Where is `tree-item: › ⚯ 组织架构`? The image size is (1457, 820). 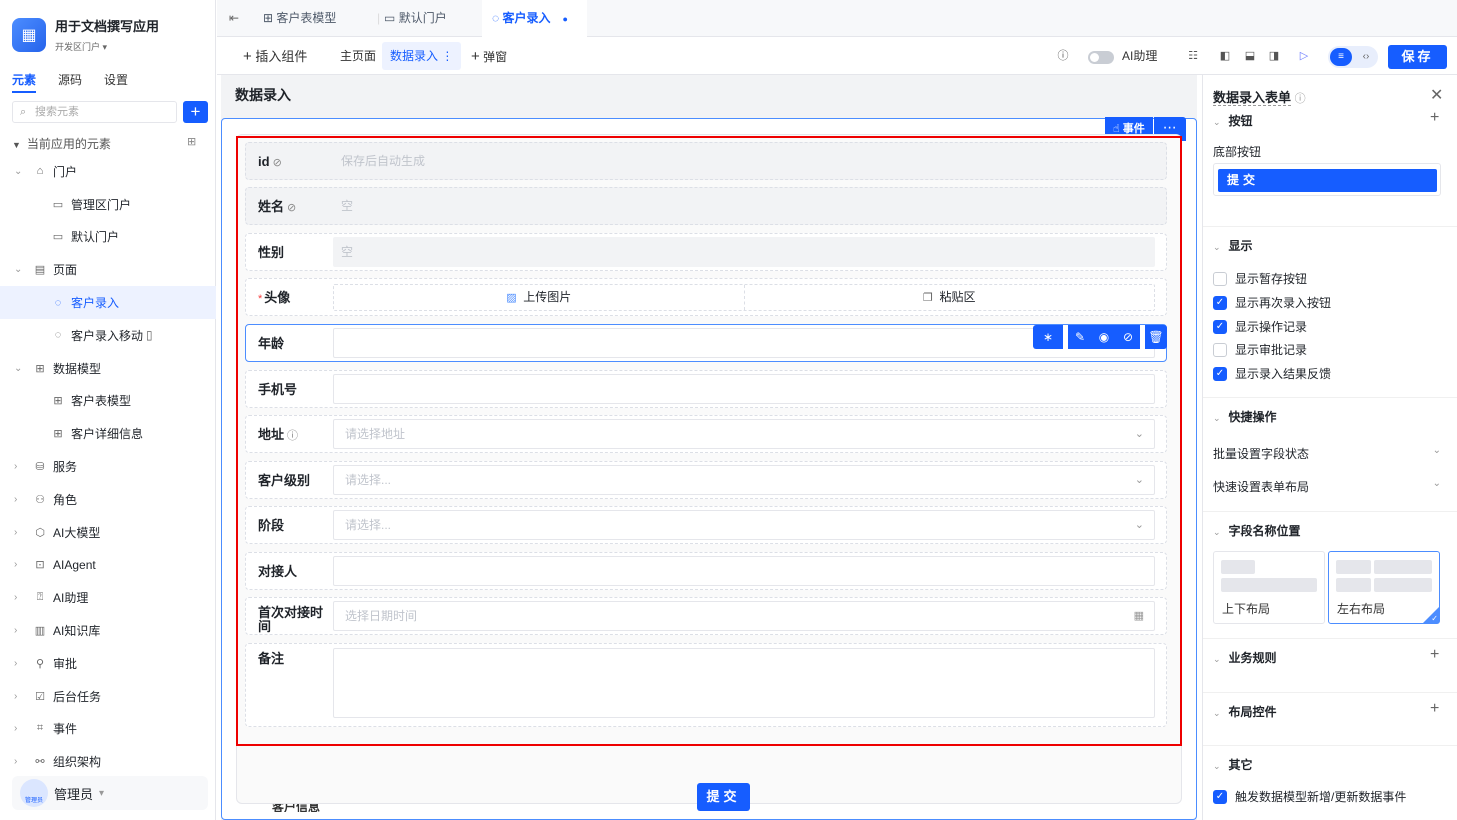 tree-item: › ⚯ 组织架构 is located at coordinates (108, 761).